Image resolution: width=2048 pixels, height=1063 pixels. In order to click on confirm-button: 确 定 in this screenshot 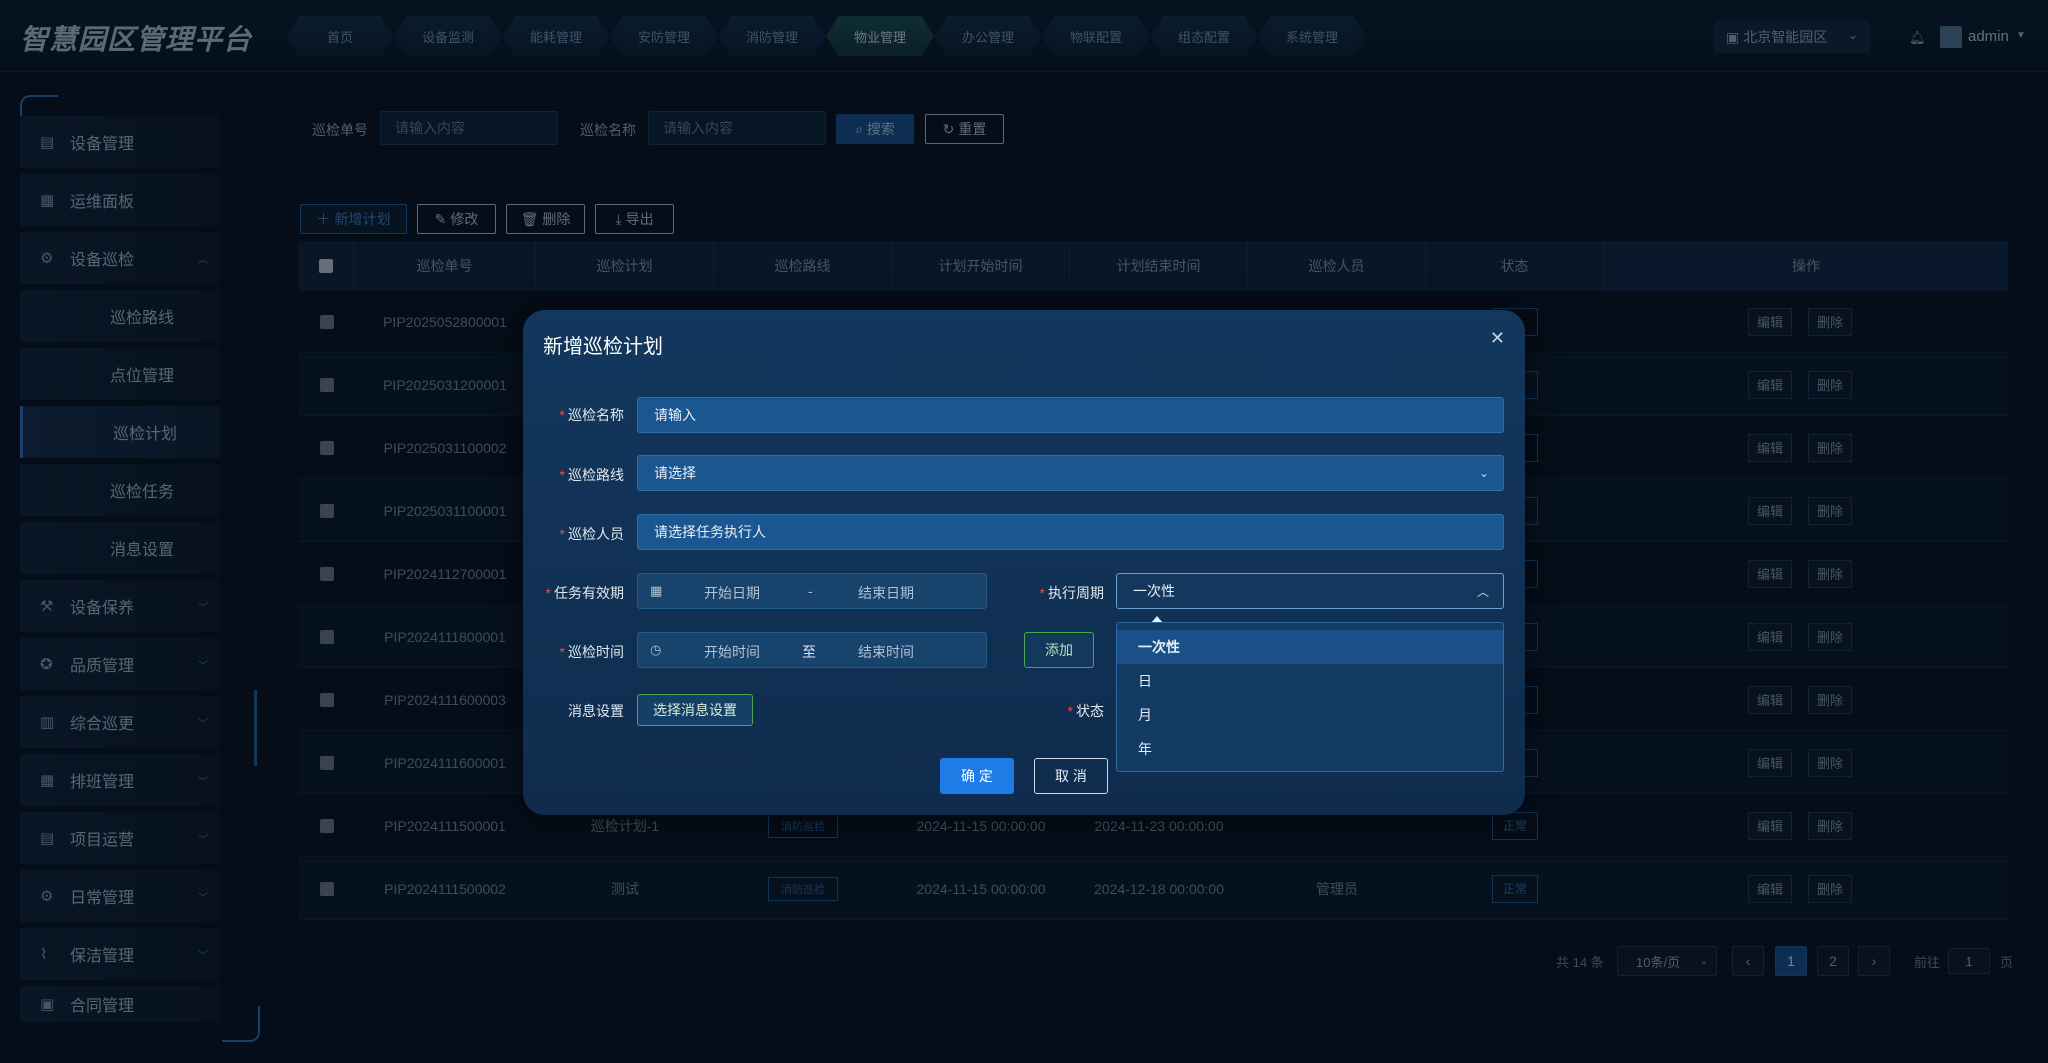, I will do `click(977, 776)`.